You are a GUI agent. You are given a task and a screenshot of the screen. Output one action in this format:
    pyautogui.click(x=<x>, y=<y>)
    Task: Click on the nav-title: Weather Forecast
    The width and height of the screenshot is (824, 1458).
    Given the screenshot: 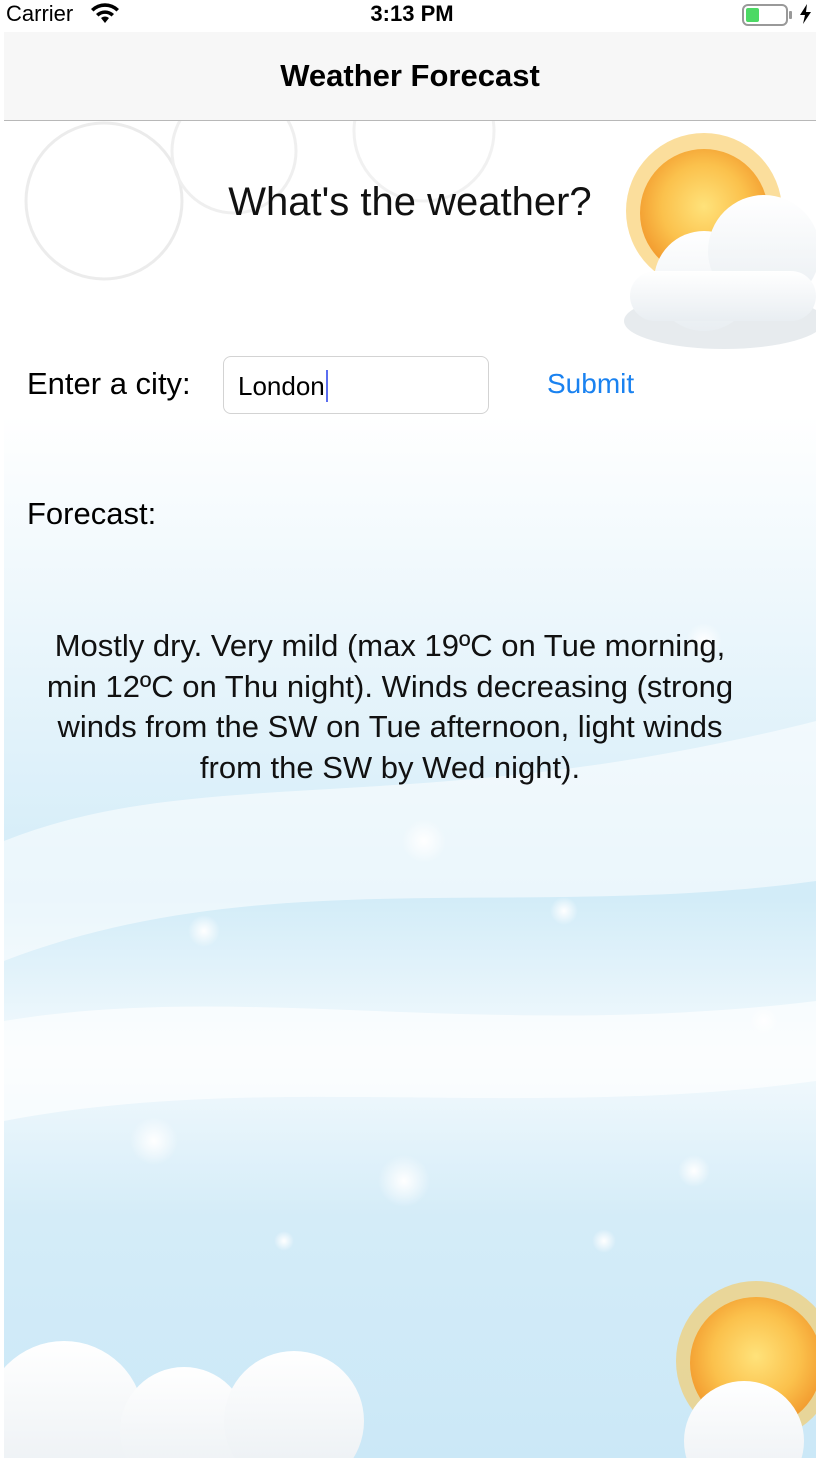 What is the action you would take?
    pyautogui.click(x=410, y=75)
    